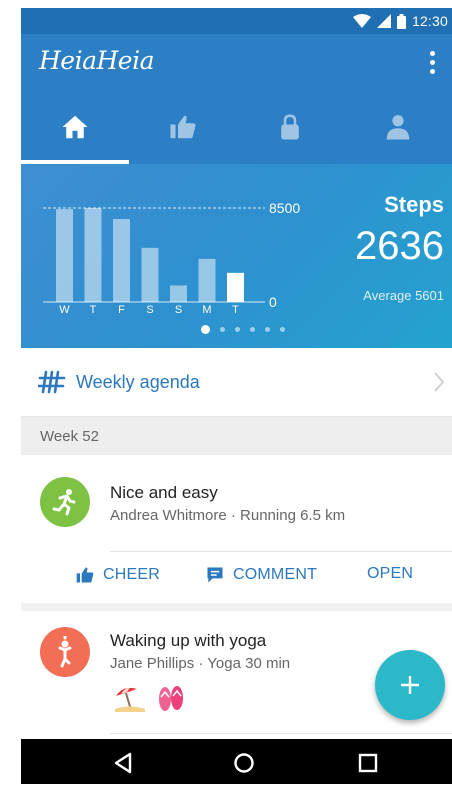 This screenshot has width=452, height=791. I want to click on app-bar: HeiaHeia, so click(236, 62).